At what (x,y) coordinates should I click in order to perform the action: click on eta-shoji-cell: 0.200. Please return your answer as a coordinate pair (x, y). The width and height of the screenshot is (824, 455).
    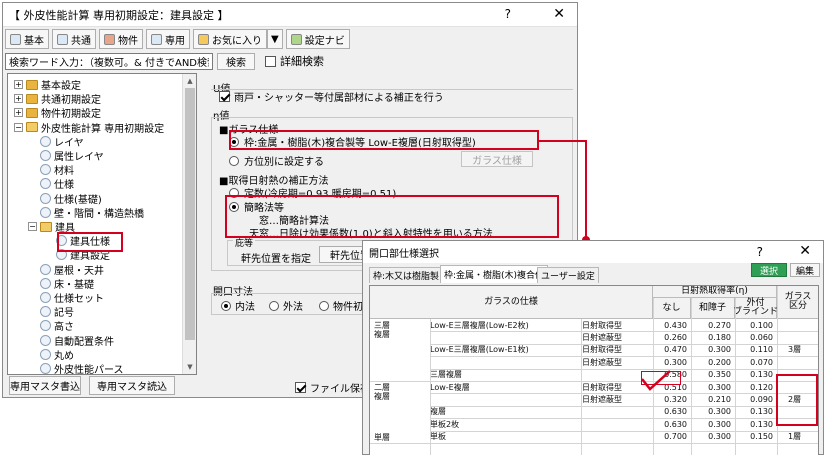
    Looking at the image, I should click on (713, 362).